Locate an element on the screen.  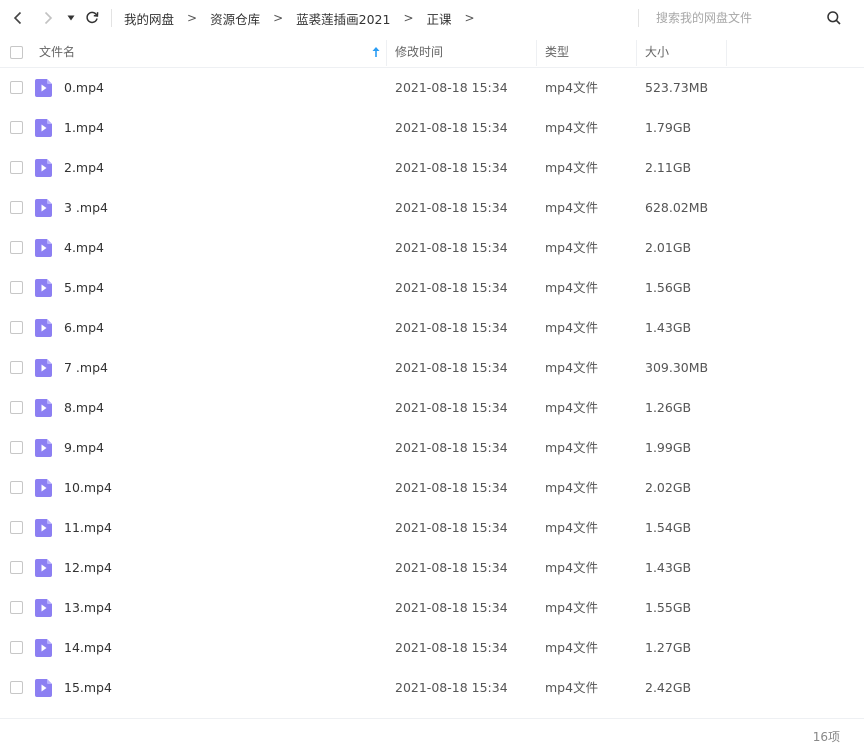
file-name: 1.mp4 is located at coordinates (84, 128).